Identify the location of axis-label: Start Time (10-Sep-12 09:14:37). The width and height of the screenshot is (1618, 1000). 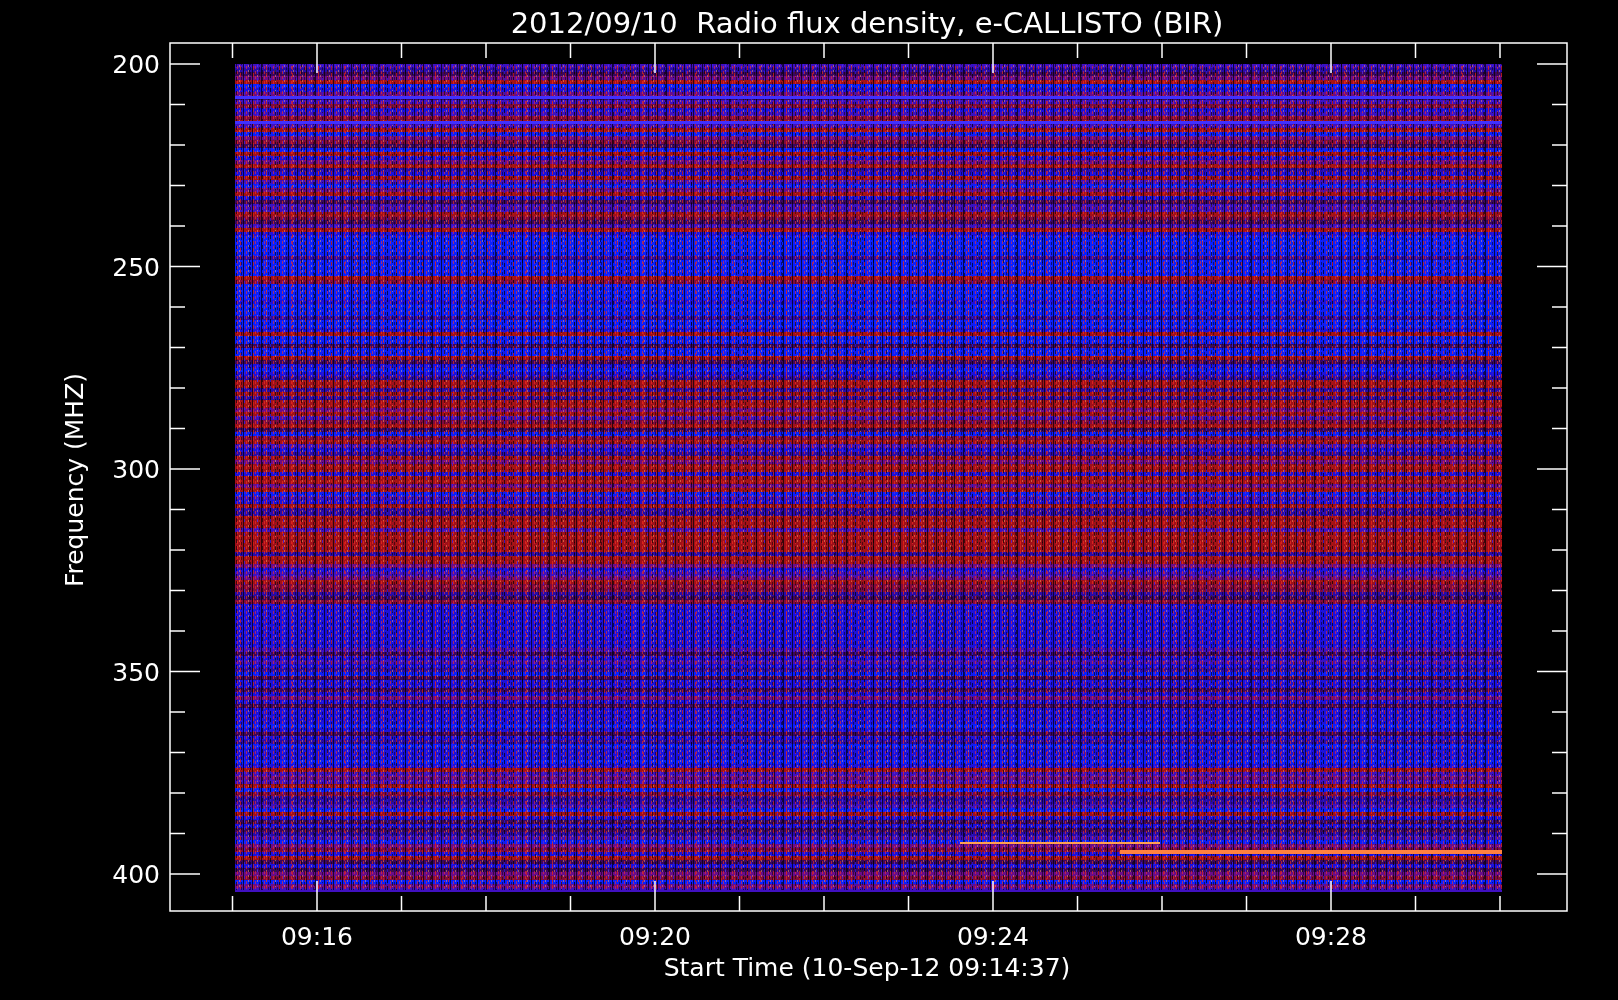
(867, 967).